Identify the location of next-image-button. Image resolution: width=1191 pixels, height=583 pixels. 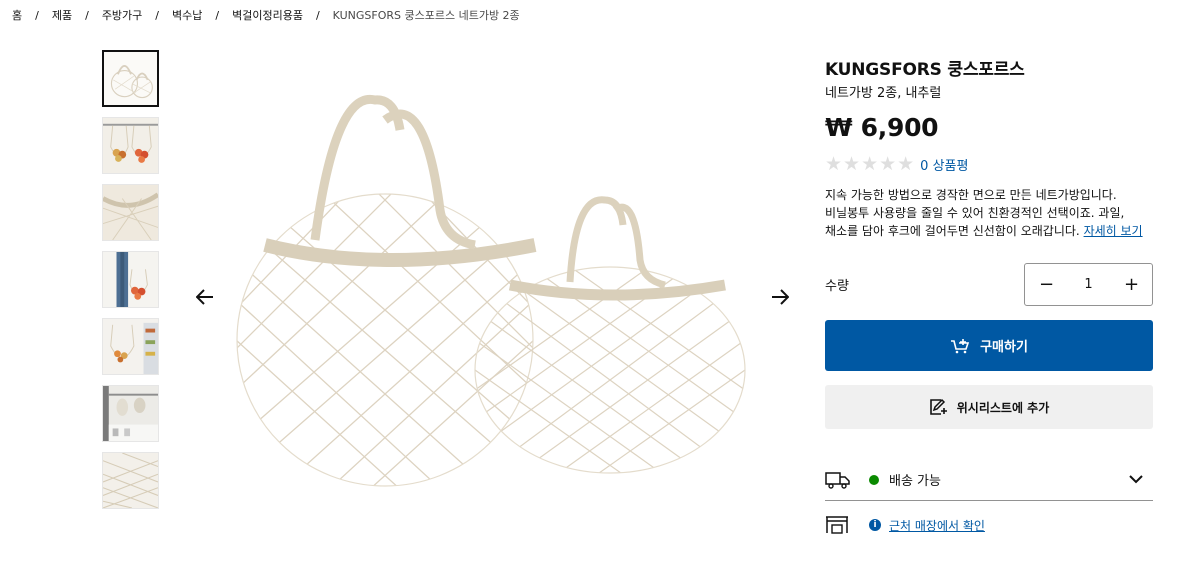
(780, 297).